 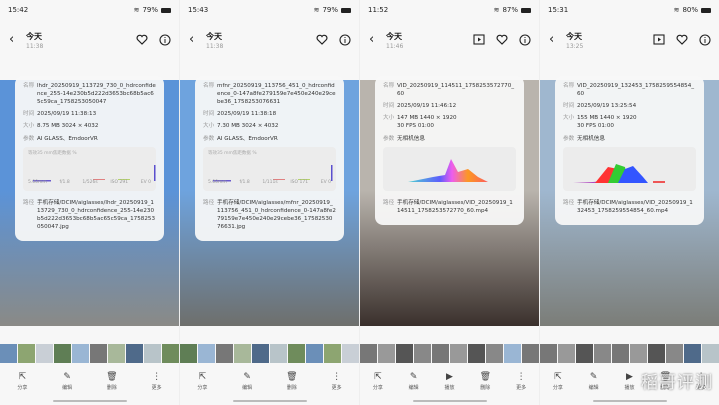 What do you see at coordinates (629, 168) in the screenshot?
I see `histogram` at bounding box center [629, 168].